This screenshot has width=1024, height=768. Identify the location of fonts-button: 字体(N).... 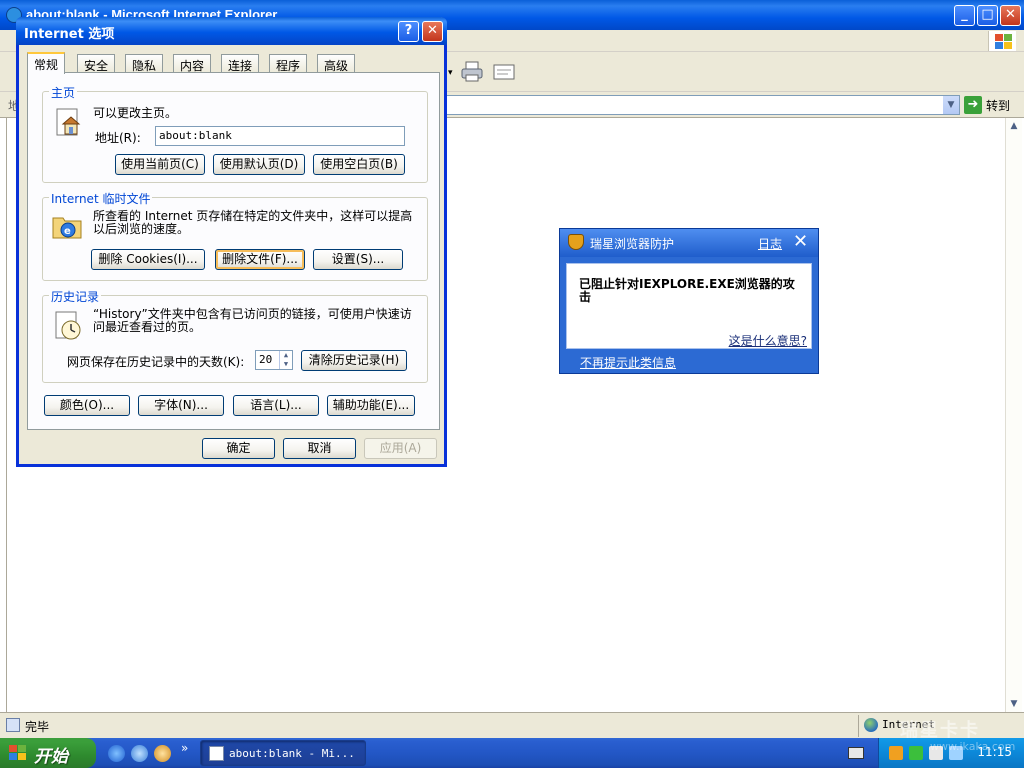
(181, 405).